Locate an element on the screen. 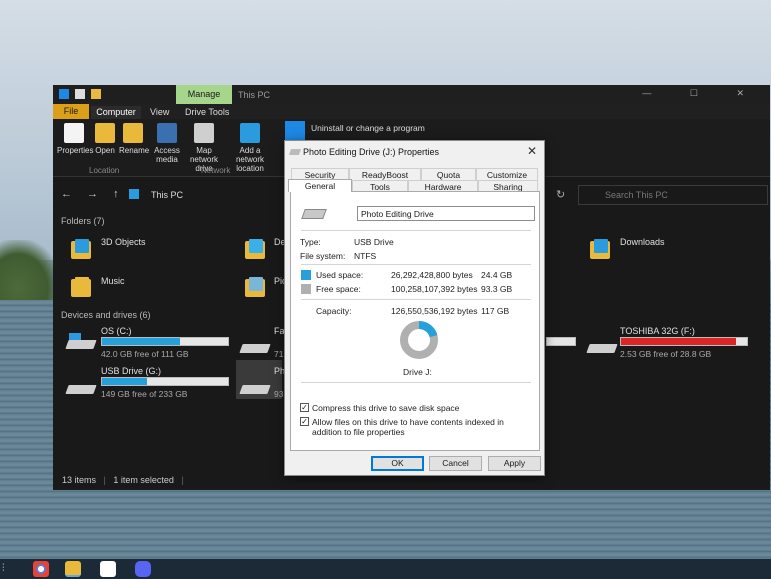  tab-customize: Customize is located at coordinates (507, 174).